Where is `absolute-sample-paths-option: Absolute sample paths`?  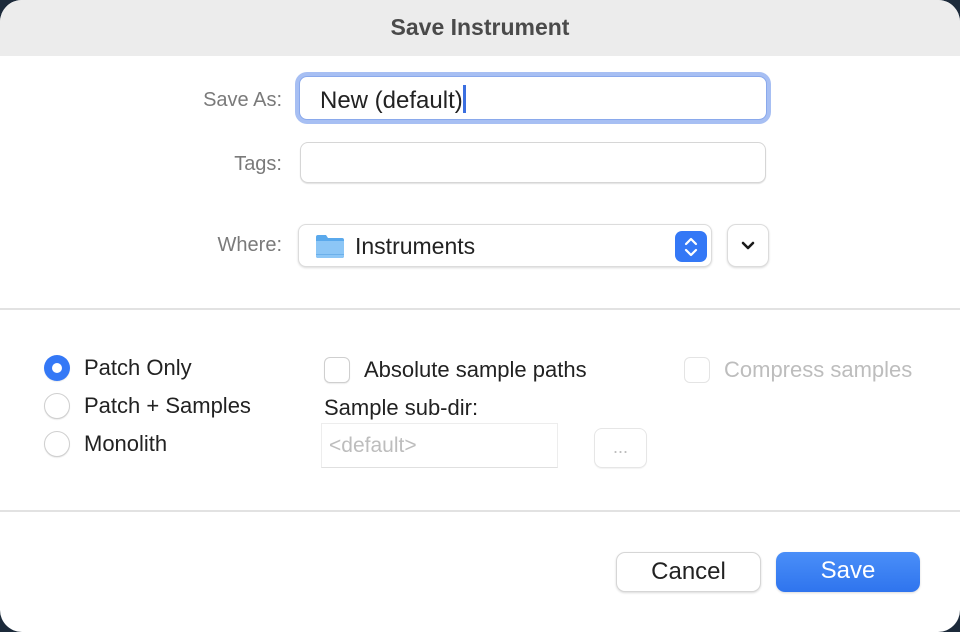 absolute-sample-paths-option: Absolute sample paths is located at coordinates (455, 370).